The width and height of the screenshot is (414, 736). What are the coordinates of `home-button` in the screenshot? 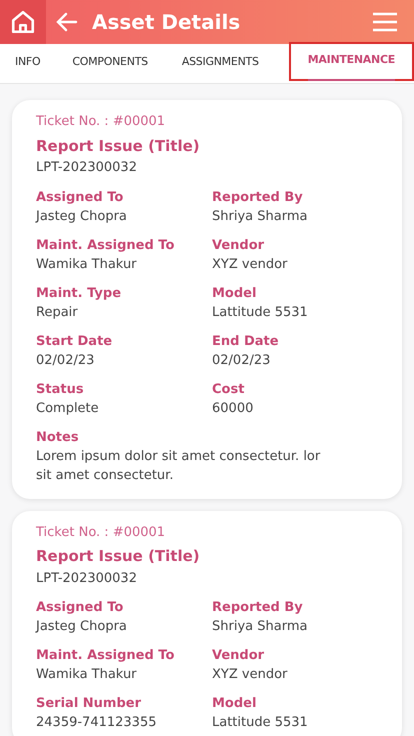 It's located at (23, 22).